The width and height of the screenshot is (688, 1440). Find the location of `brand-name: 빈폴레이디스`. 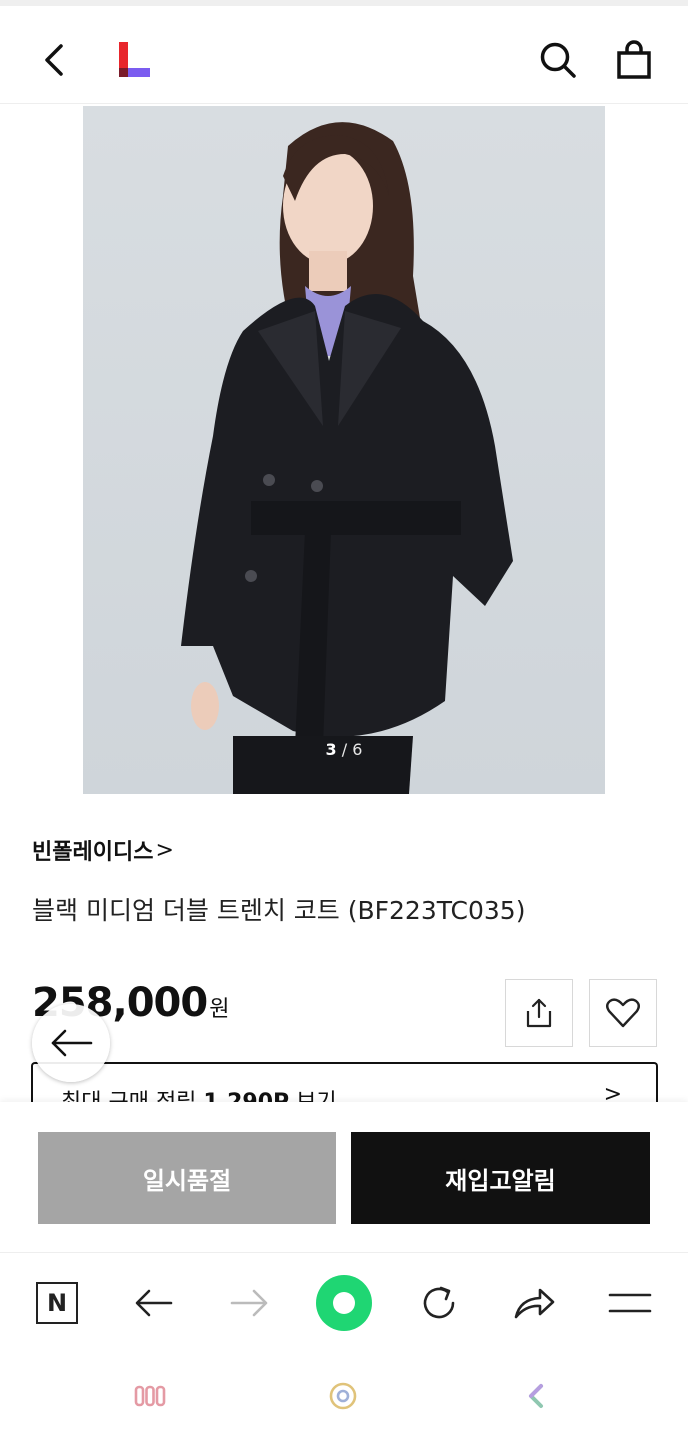

brand-name: 빈폴레이디스 is located at coordinates (93, 852).